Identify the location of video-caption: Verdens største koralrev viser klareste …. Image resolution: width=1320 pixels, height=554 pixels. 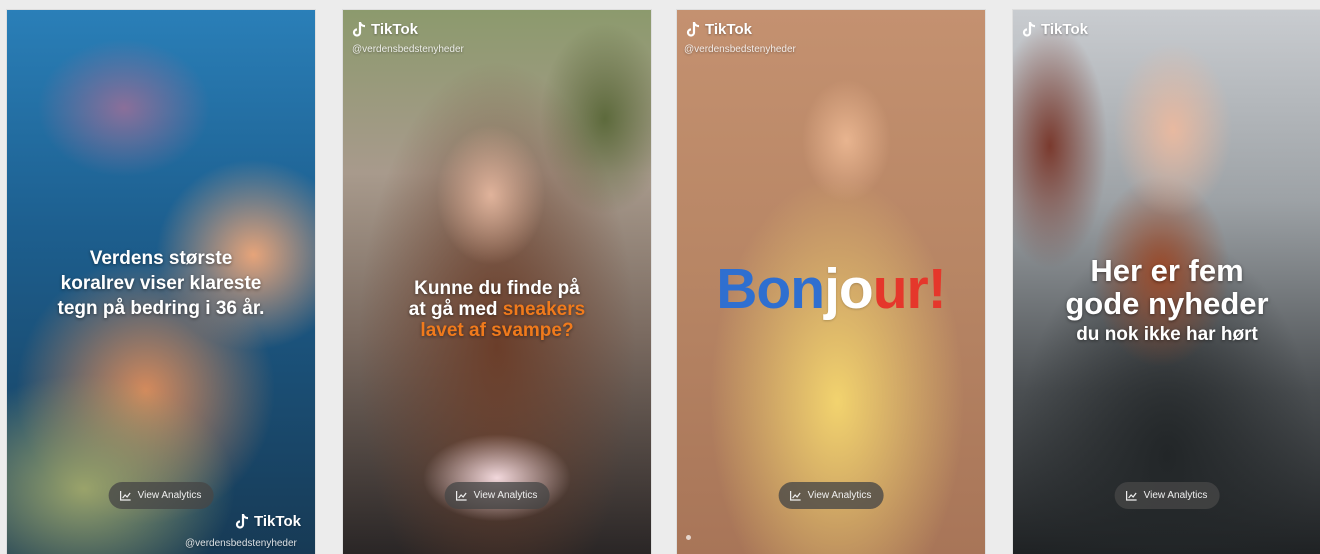
(161, 283).